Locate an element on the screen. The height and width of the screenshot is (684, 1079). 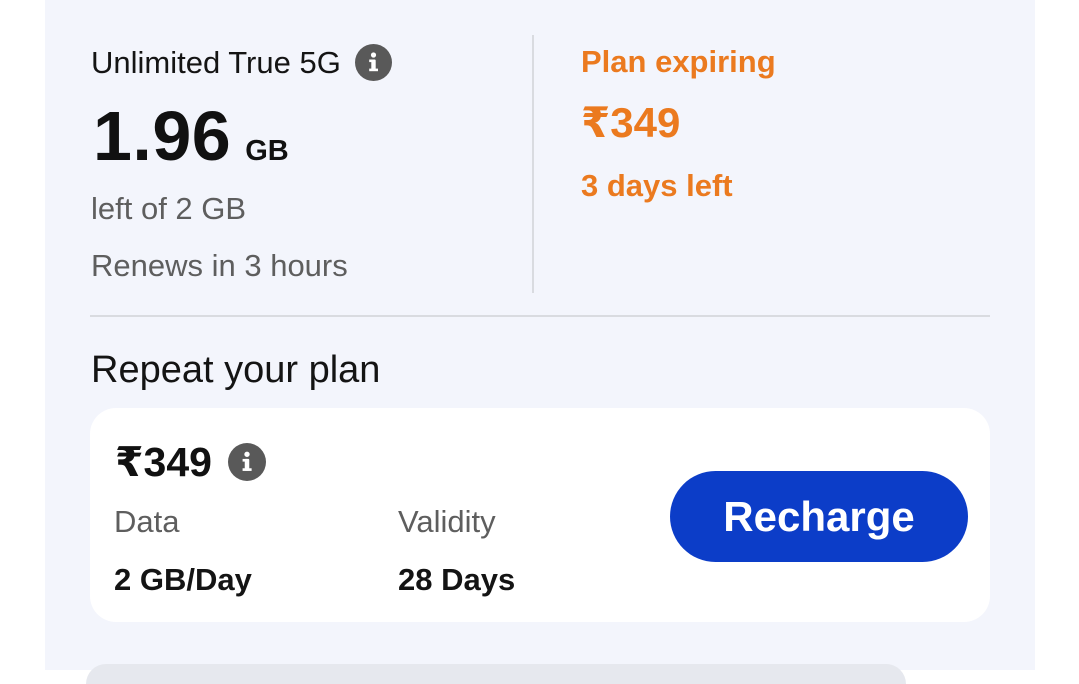
data-remaining-value: 1.96 is located at coordinates (162, 136).